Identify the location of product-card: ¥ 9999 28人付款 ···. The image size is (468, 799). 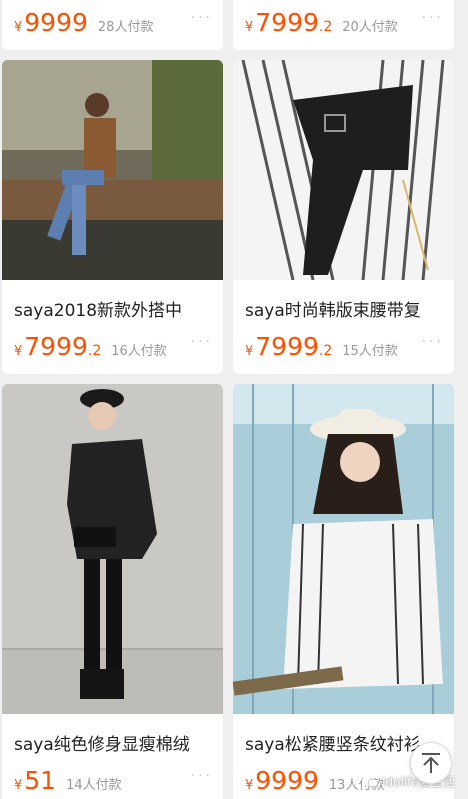
(112, 25).